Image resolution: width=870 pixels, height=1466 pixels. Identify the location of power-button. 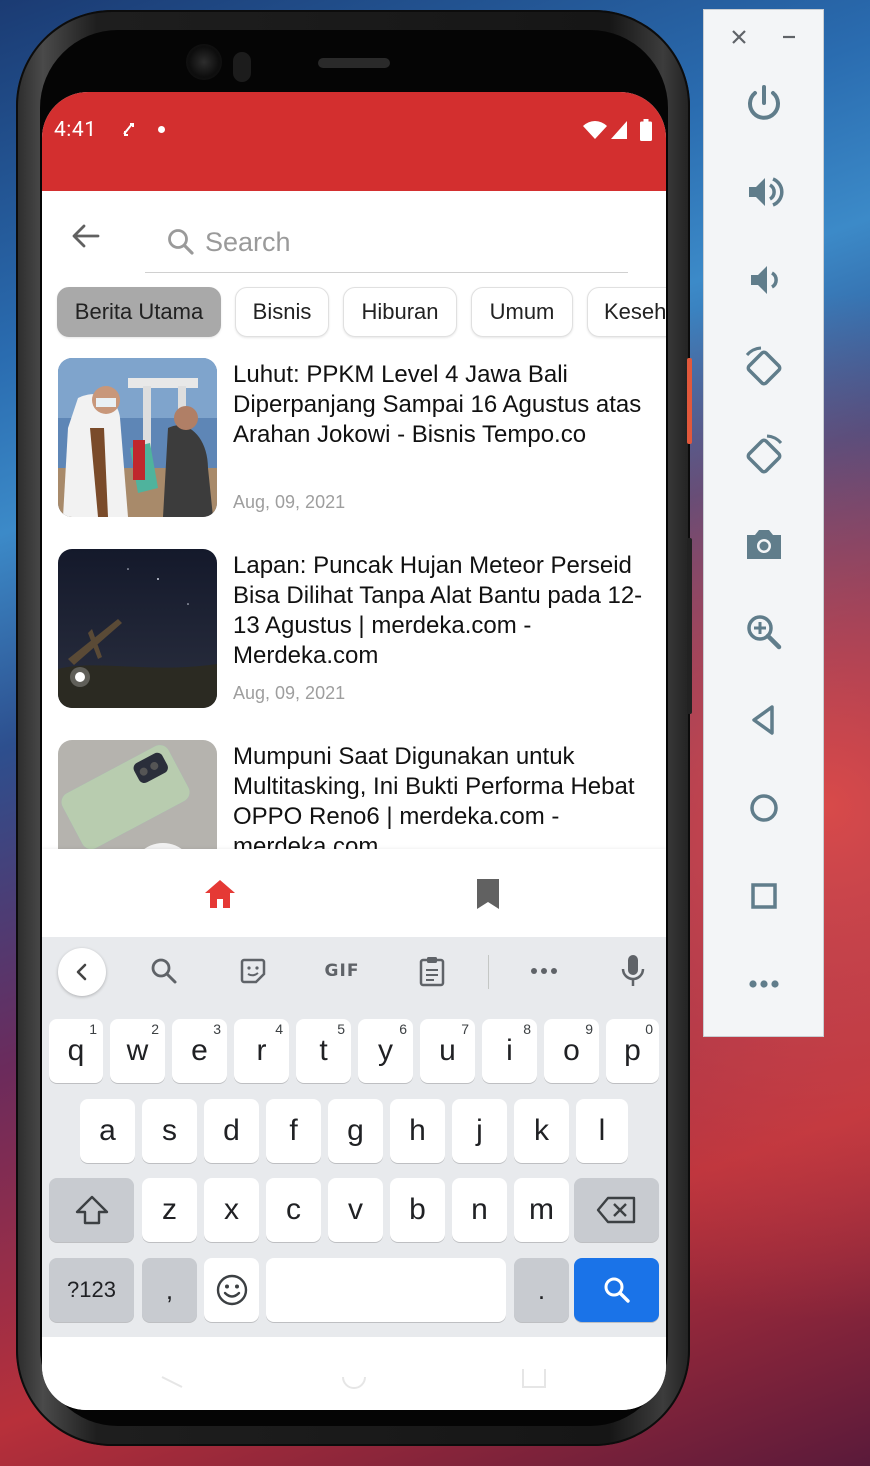
(764, 104).